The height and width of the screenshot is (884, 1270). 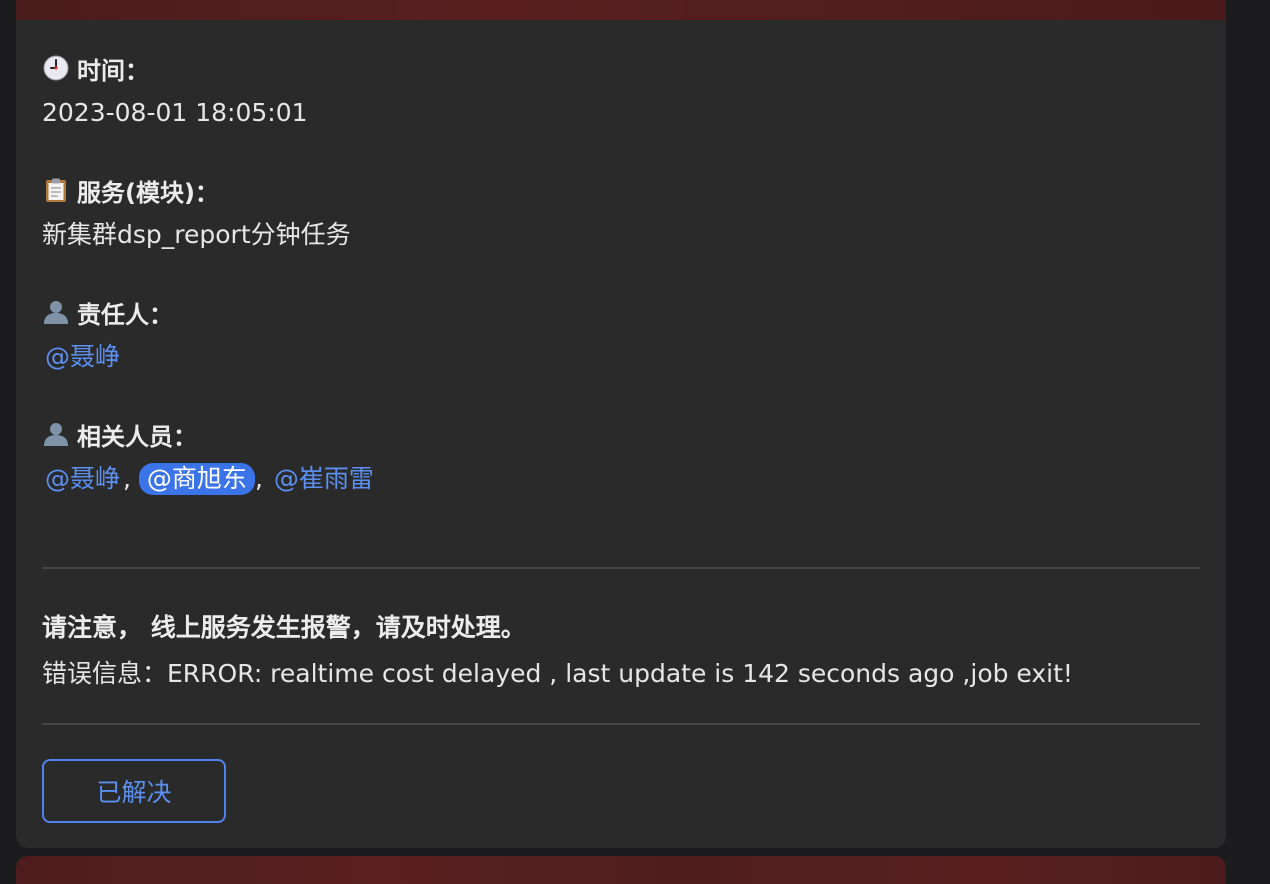 I want to click on service-value: 新集群dsp_report分钟任务, so click(x=196, y=234).